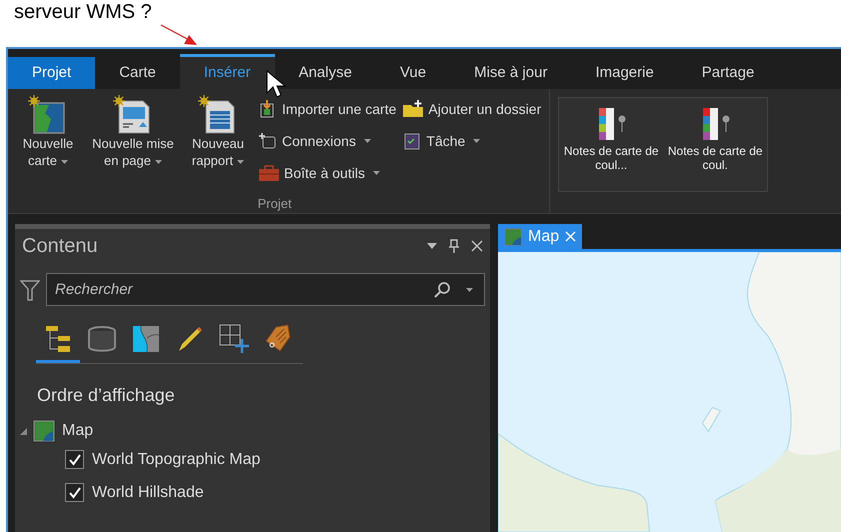  I want to click on close-icon, so click(477, 246).